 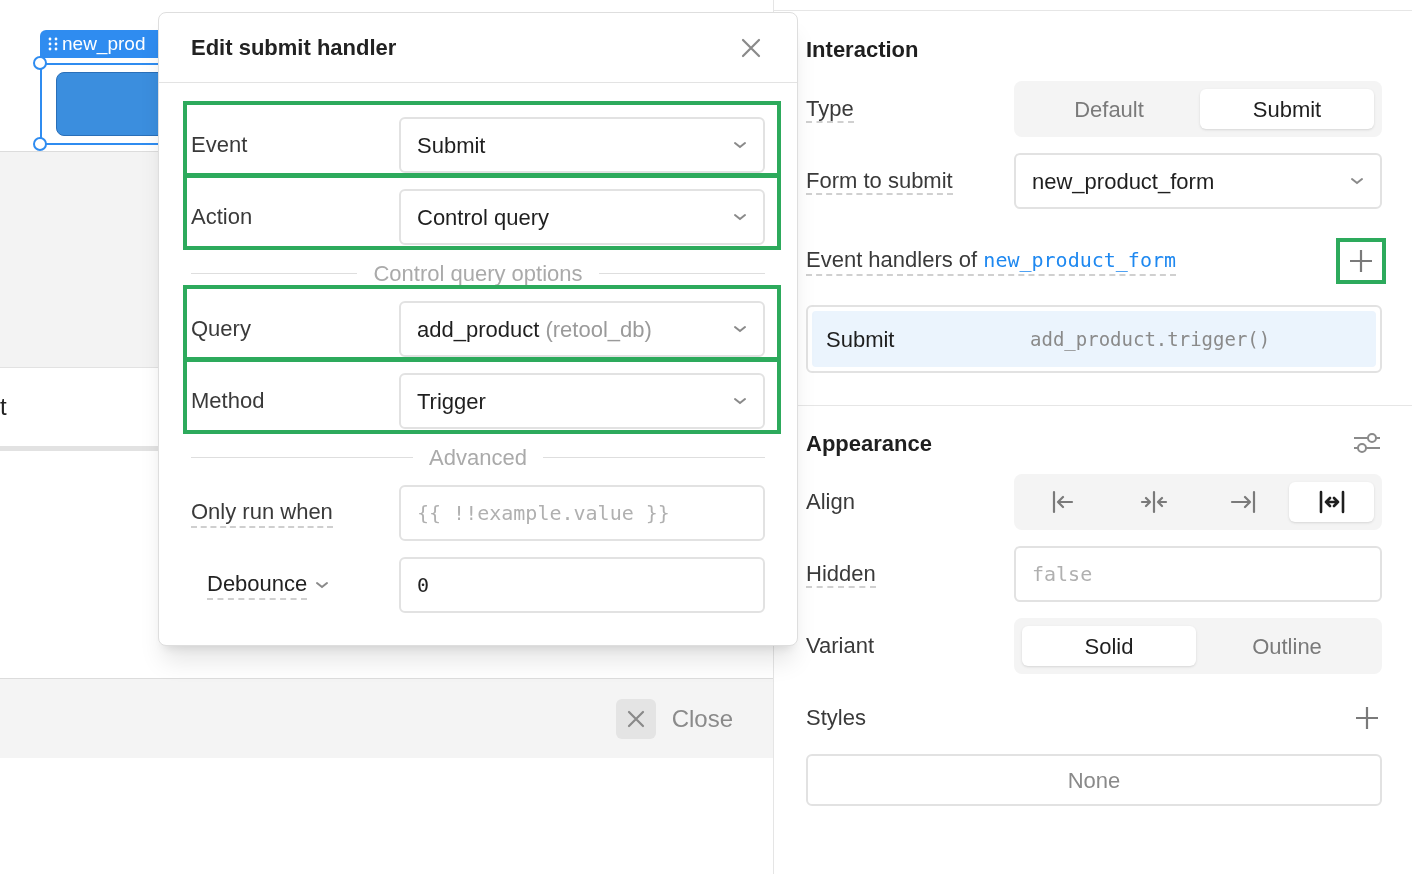 I want to click on input-field: 0, so click(x=582, y=585).